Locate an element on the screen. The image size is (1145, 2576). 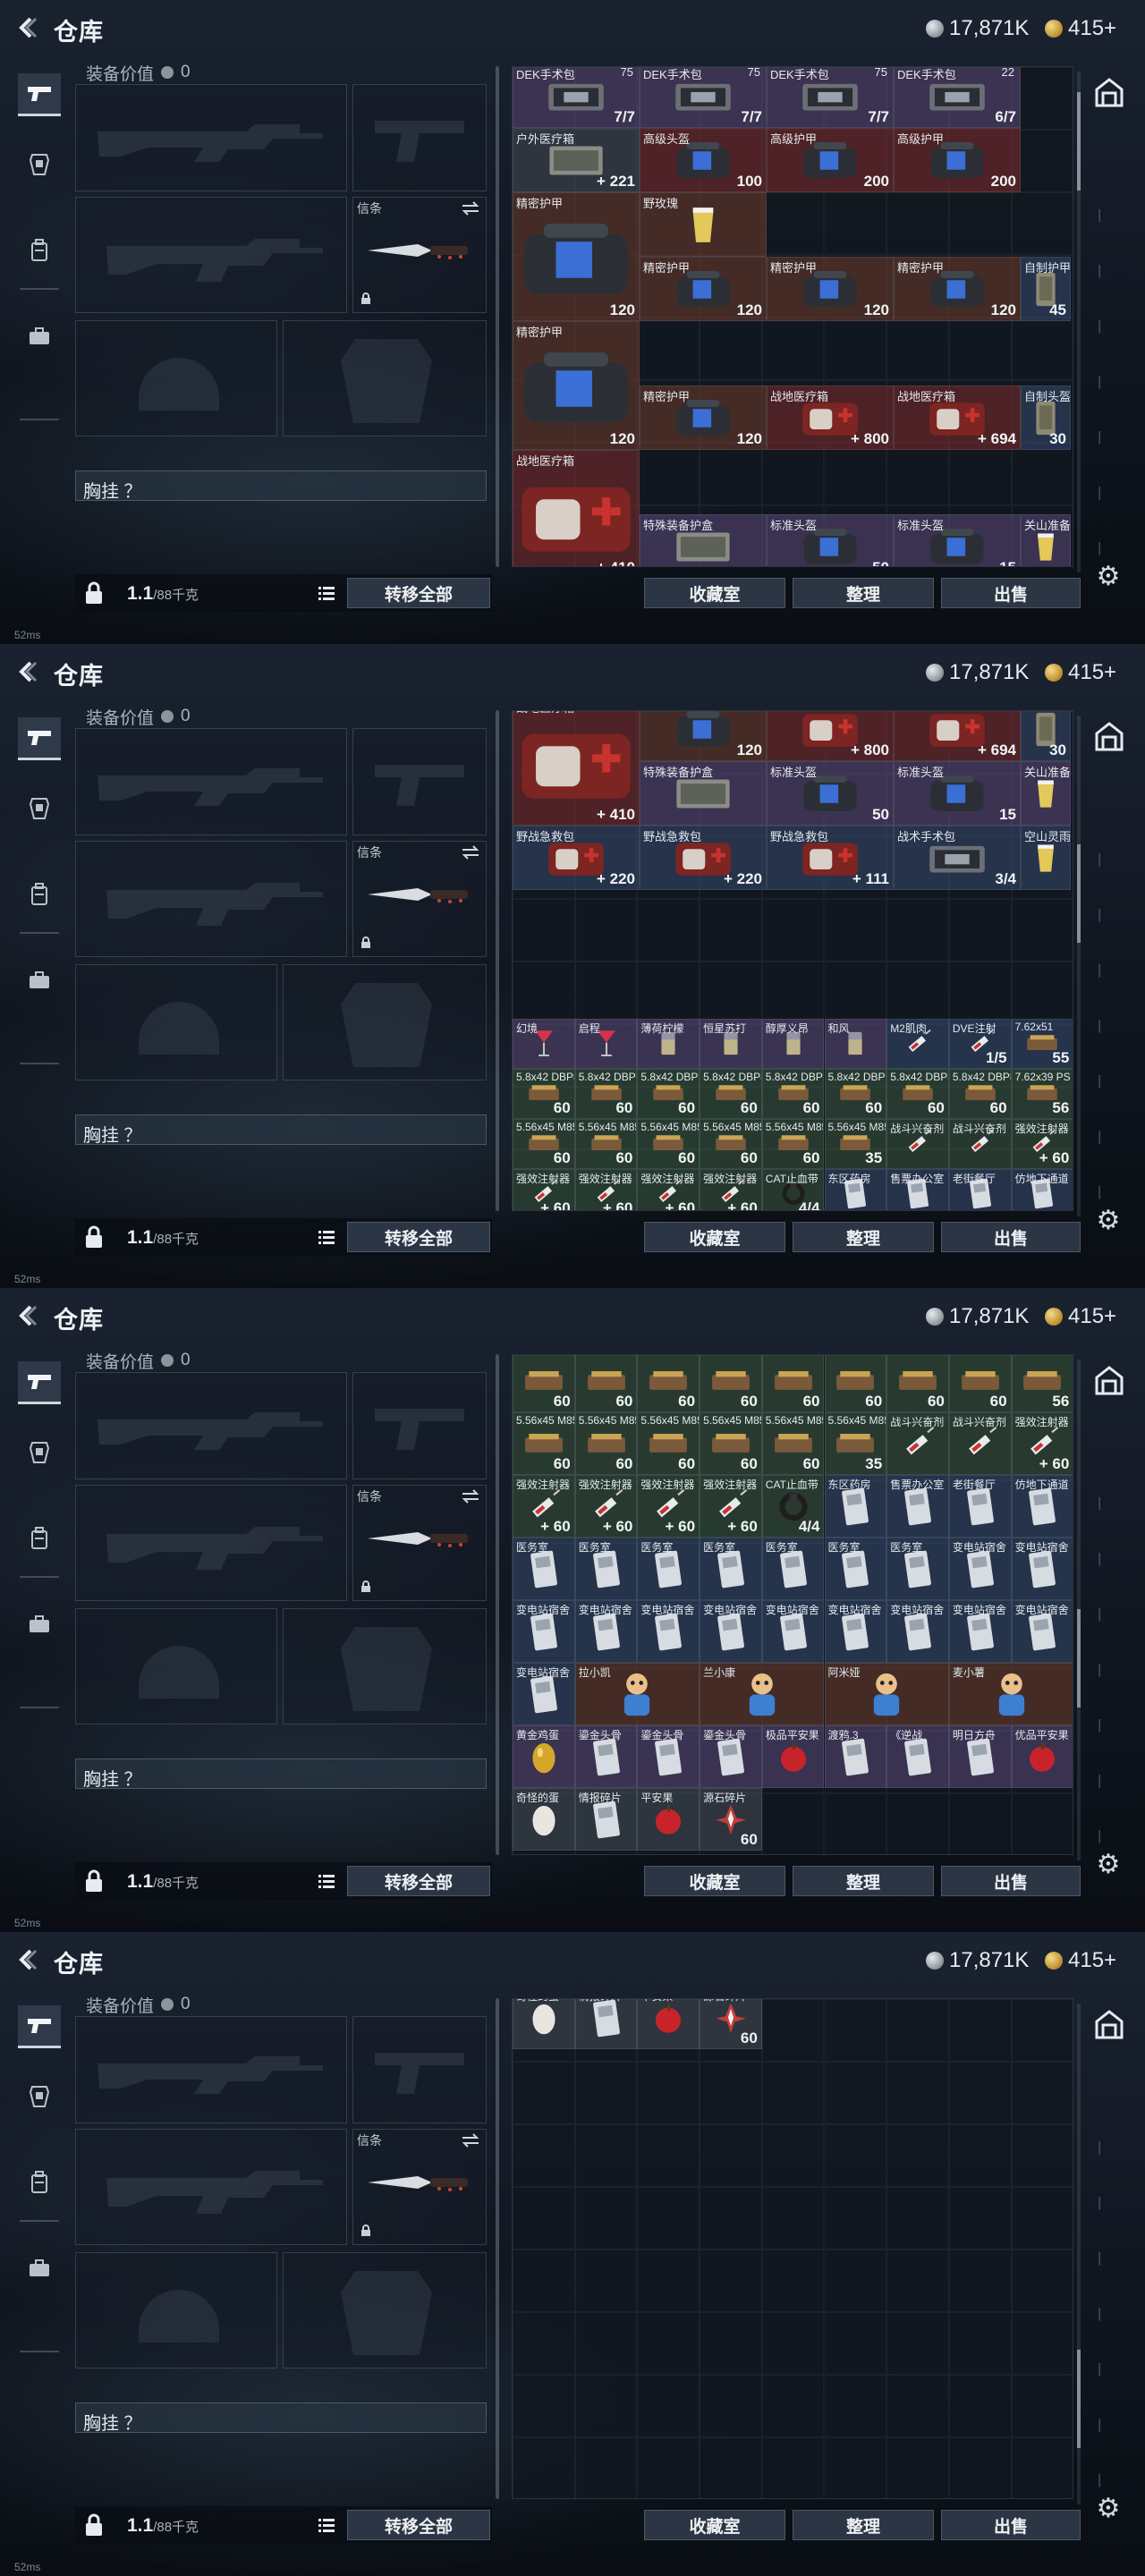
inventory-item: 幻境 is located at coordinates (544, 1044).